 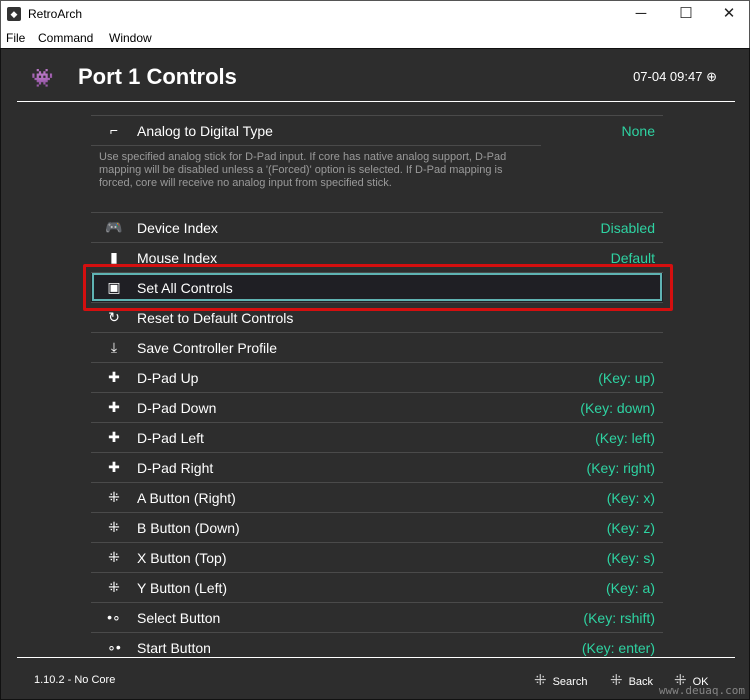 I want to click on select-icon: •∘, so click(x=114, y=617).